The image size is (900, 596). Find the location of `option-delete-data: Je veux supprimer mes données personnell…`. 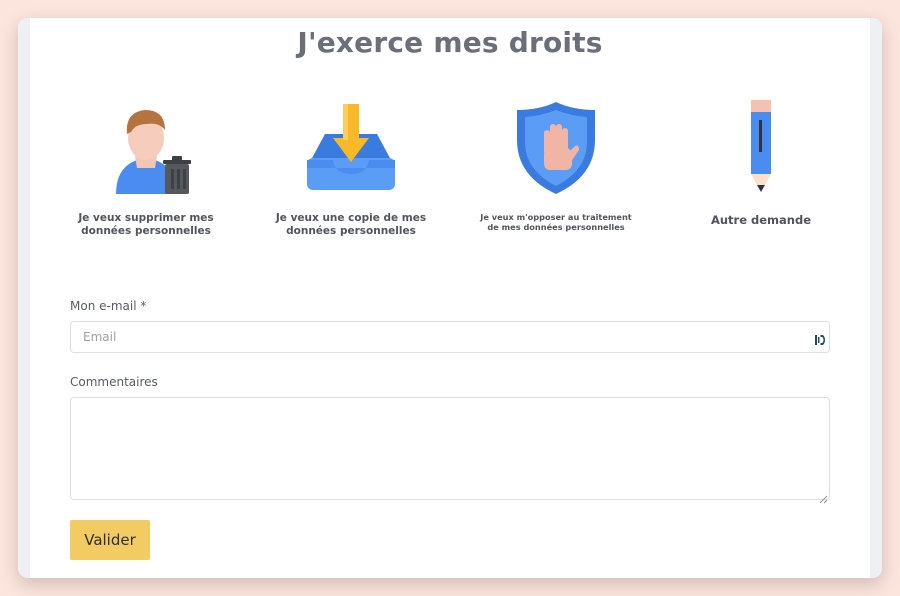

option-delete-data: Je veux supprimer mes données personnell… is located at coordinates (146, 169).